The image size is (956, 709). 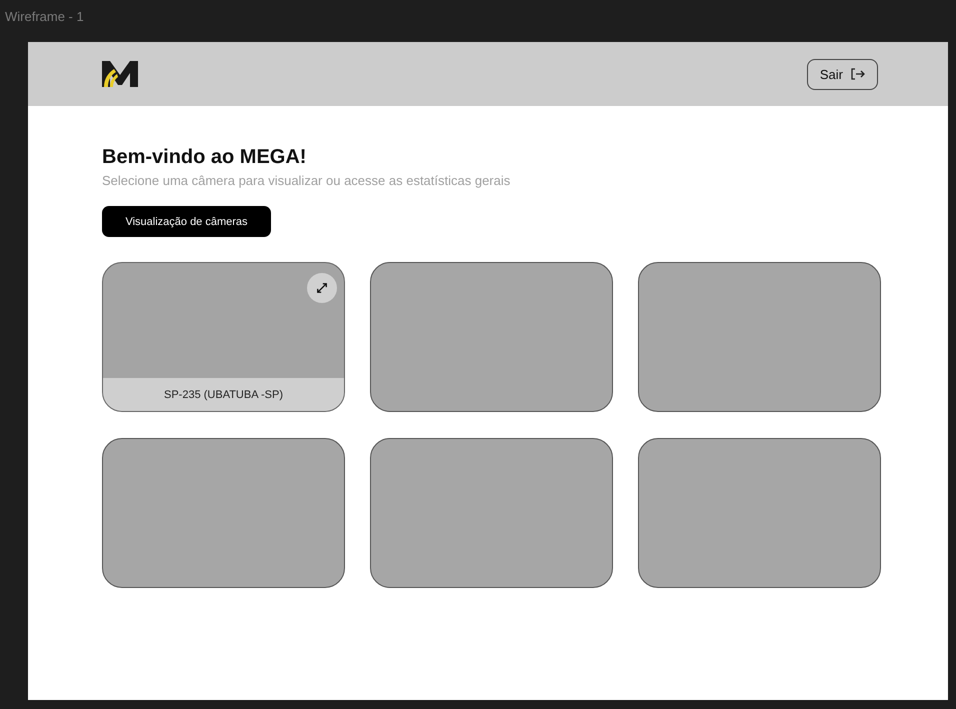 I want to click on logo-icon, so click(x=120, y=74).